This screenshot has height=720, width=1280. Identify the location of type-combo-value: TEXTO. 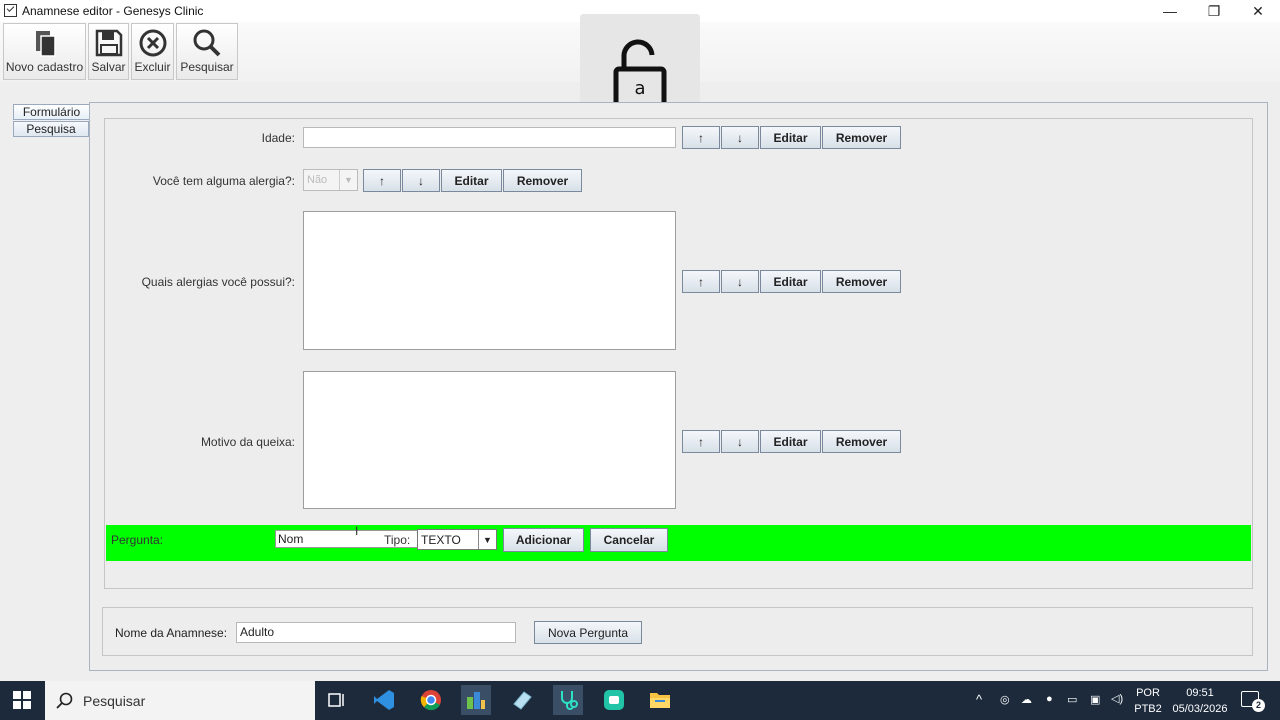
(441, 540).